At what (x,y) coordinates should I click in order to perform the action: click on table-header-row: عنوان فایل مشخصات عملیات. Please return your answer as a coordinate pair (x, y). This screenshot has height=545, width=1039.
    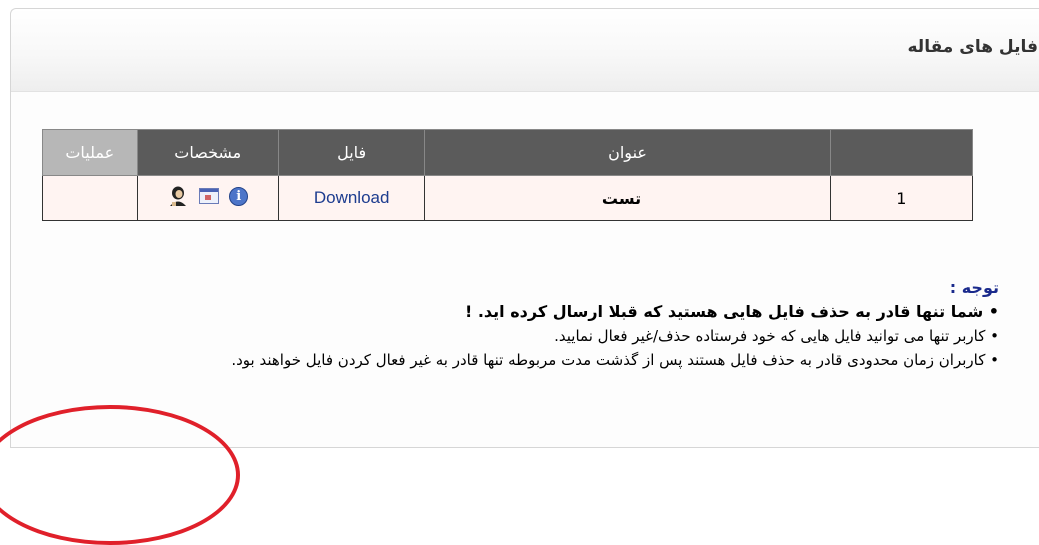
    Looking at the image, I should click on (508, 152).